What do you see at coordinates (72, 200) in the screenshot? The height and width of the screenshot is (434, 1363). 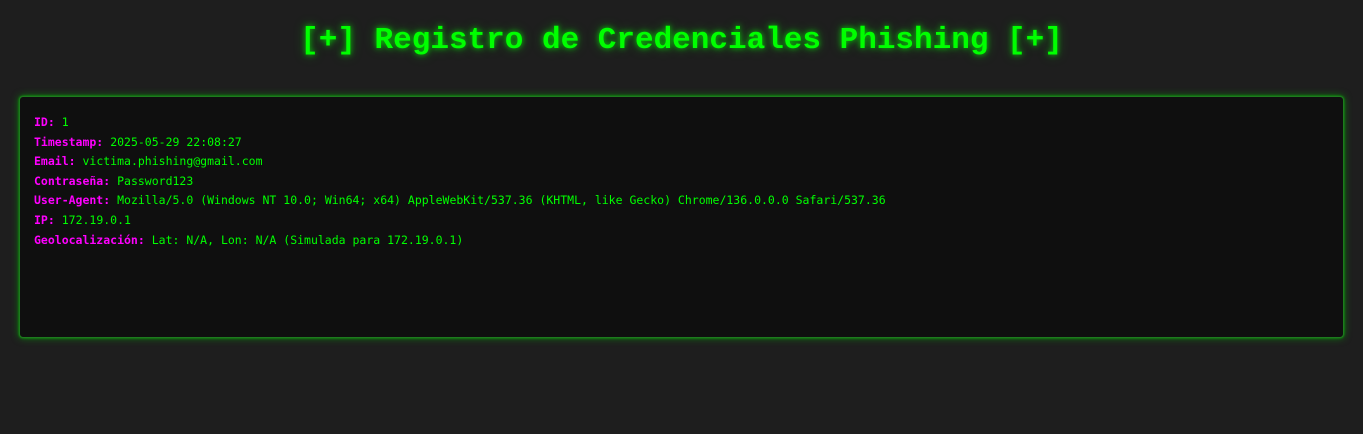 I see `field-user-agent-label: User-Agent:` at bounding box center [72, 200].